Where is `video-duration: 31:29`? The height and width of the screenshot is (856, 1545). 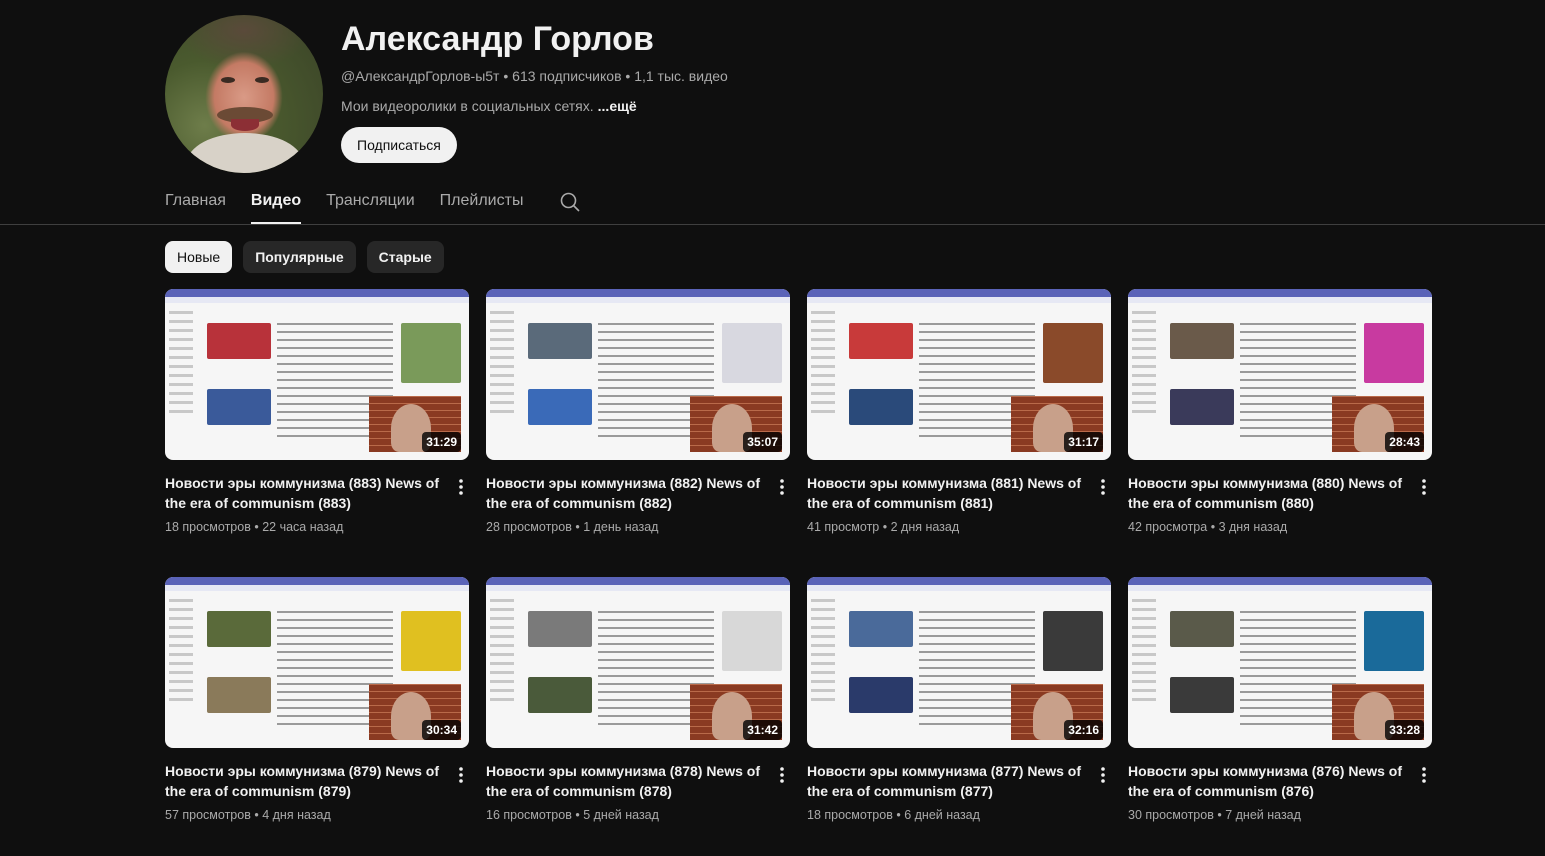
video-duration: 31:29 is located at coordinates (441, 442).